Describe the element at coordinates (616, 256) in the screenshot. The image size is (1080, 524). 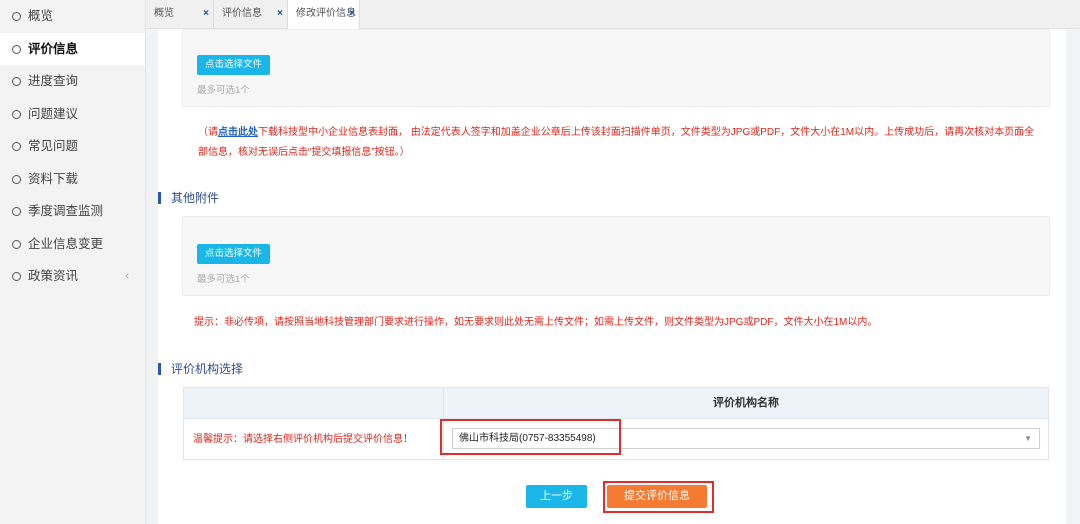
I see `other-attachments-upload-box: 点击选择文件 最多可选1个` at that location.